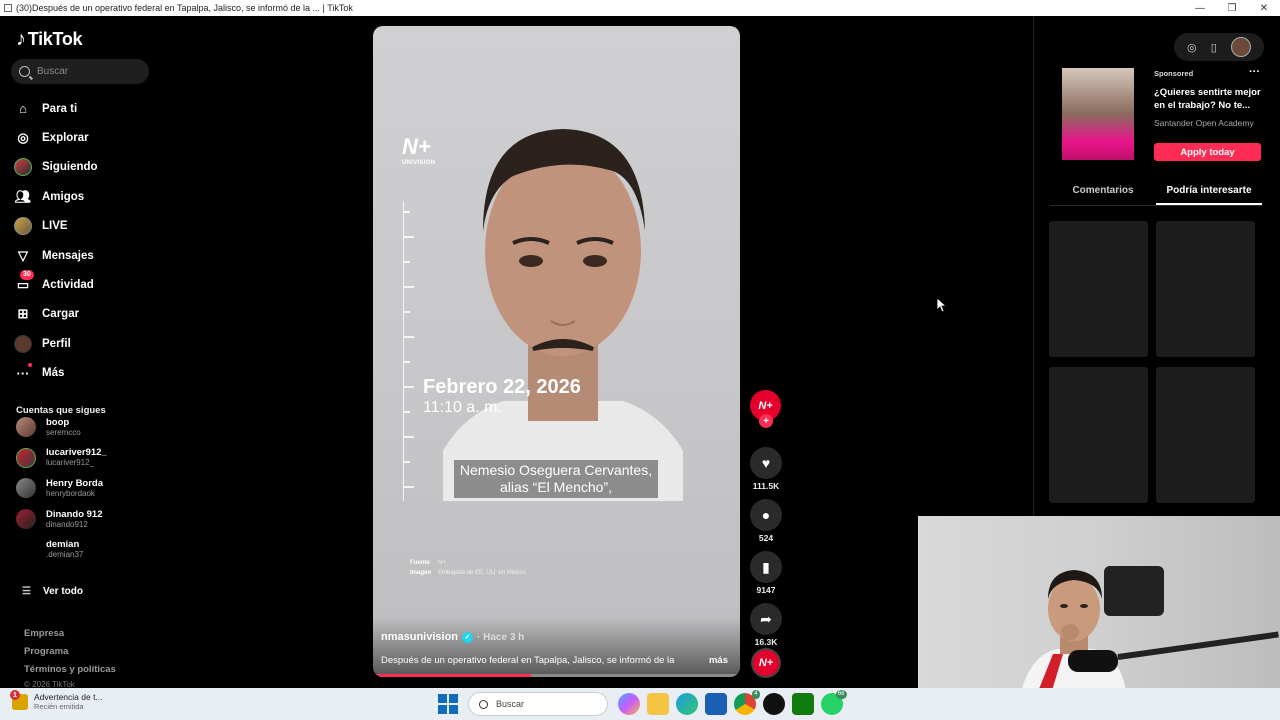  Describe the element at coordinates (70, 463) in the screenshot. I see `follow-username: lucariver912_` at that location.